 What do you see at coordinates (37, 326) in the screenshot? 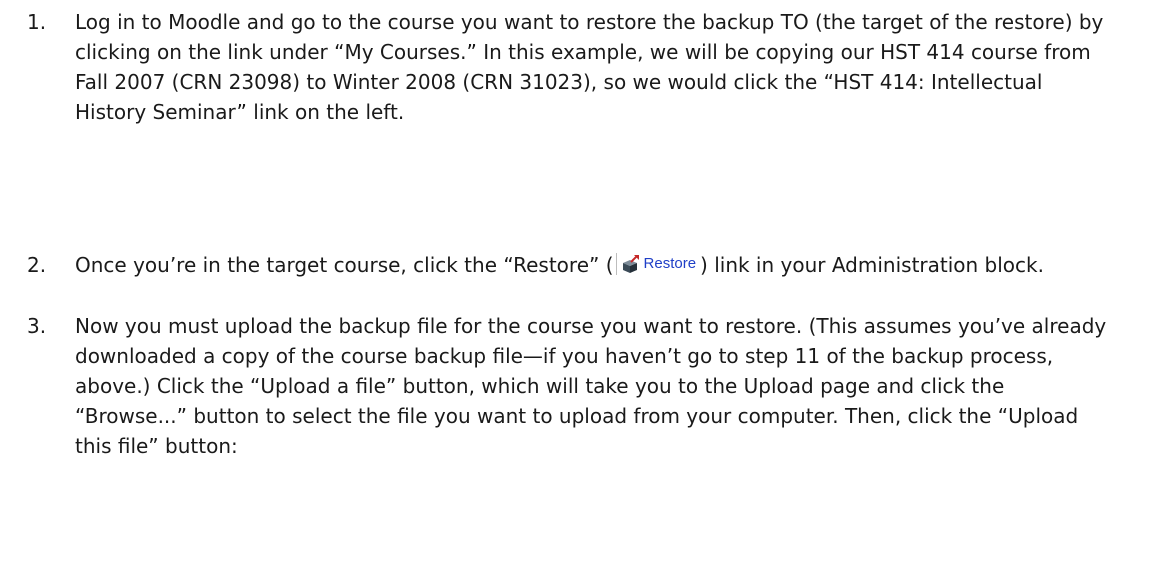
I see `step-number: 3.` at bounding box center [37, 326].